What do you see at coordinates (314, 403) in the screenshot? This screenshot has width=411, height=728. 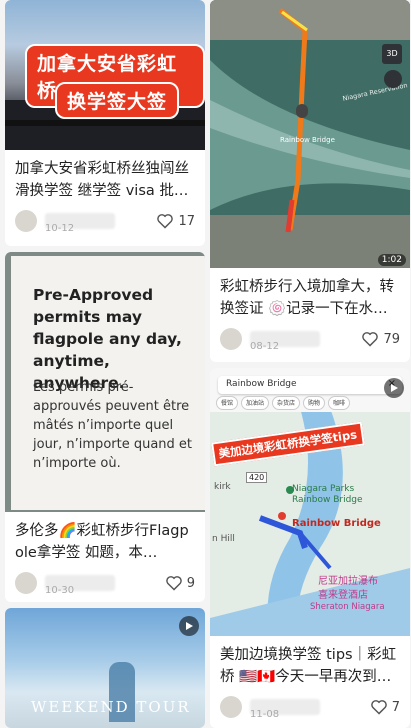 I see `map-tab-shopping: 购物` at bounding box center [314, 403].